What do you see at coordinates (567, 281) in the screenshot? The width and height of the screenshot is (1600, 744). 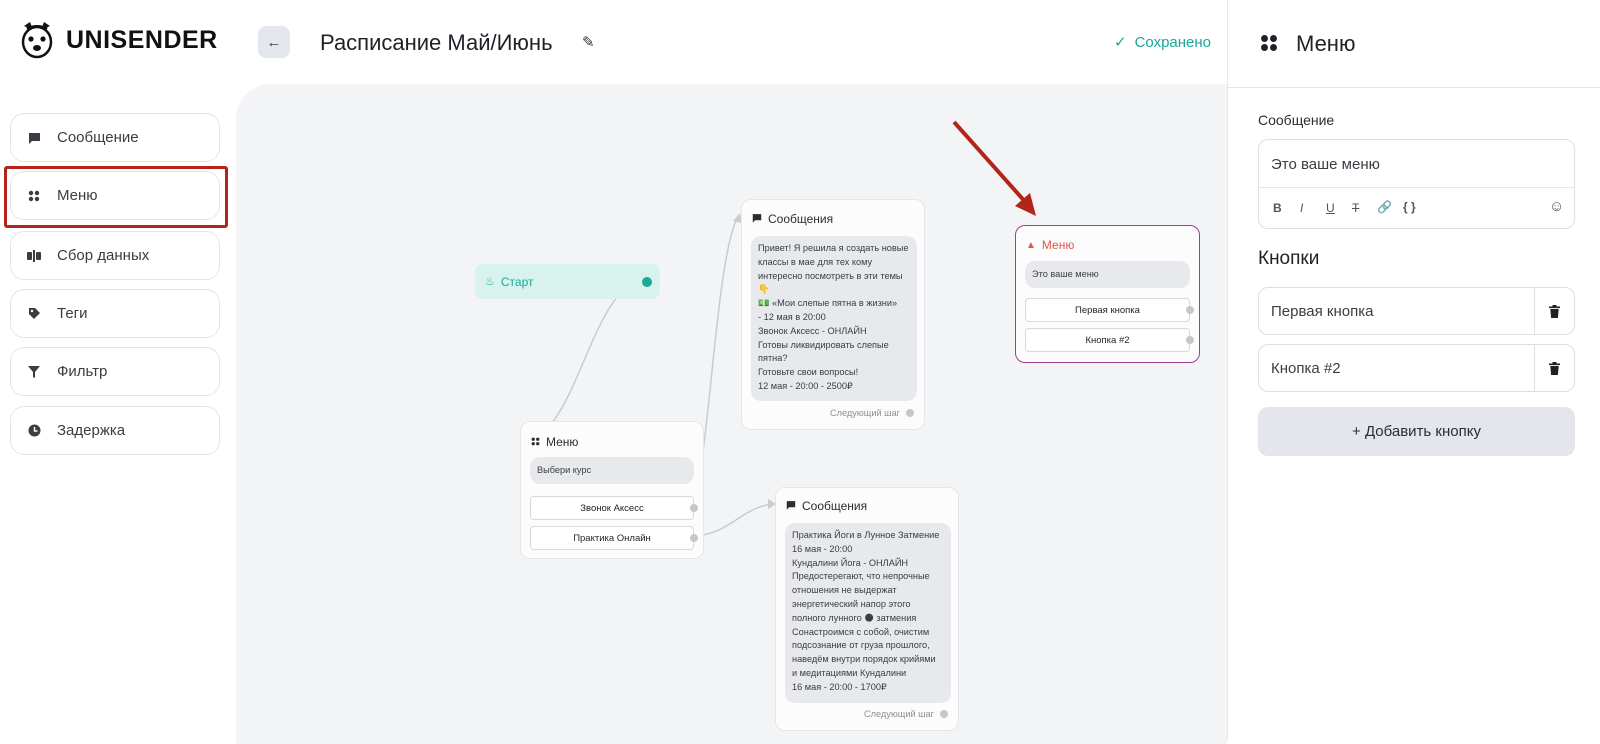 I see `start-node: ♨ Старт` at bounding box center [567, 281].